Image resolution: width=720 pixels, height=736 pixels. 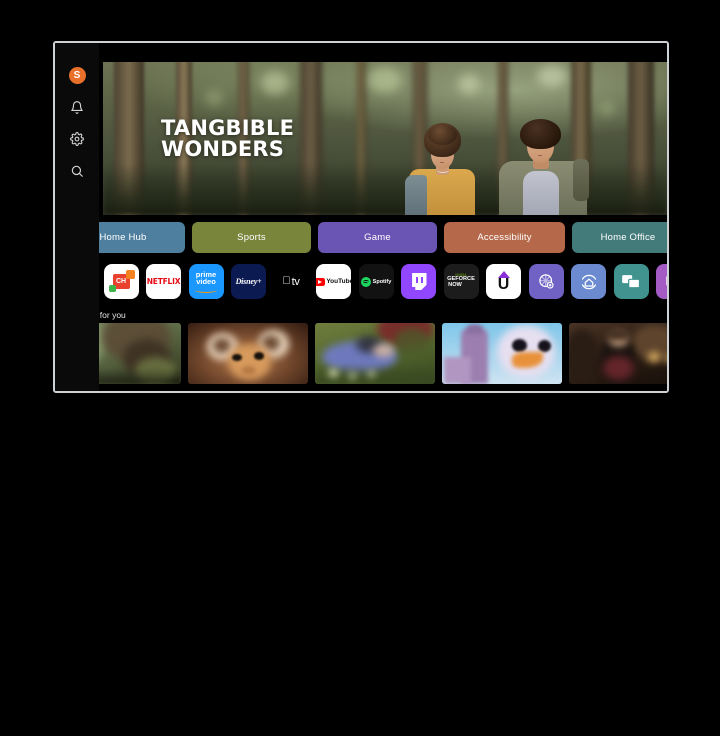 I want to click on disney-plus-logo: Disney+, so click(x=248, y=281).